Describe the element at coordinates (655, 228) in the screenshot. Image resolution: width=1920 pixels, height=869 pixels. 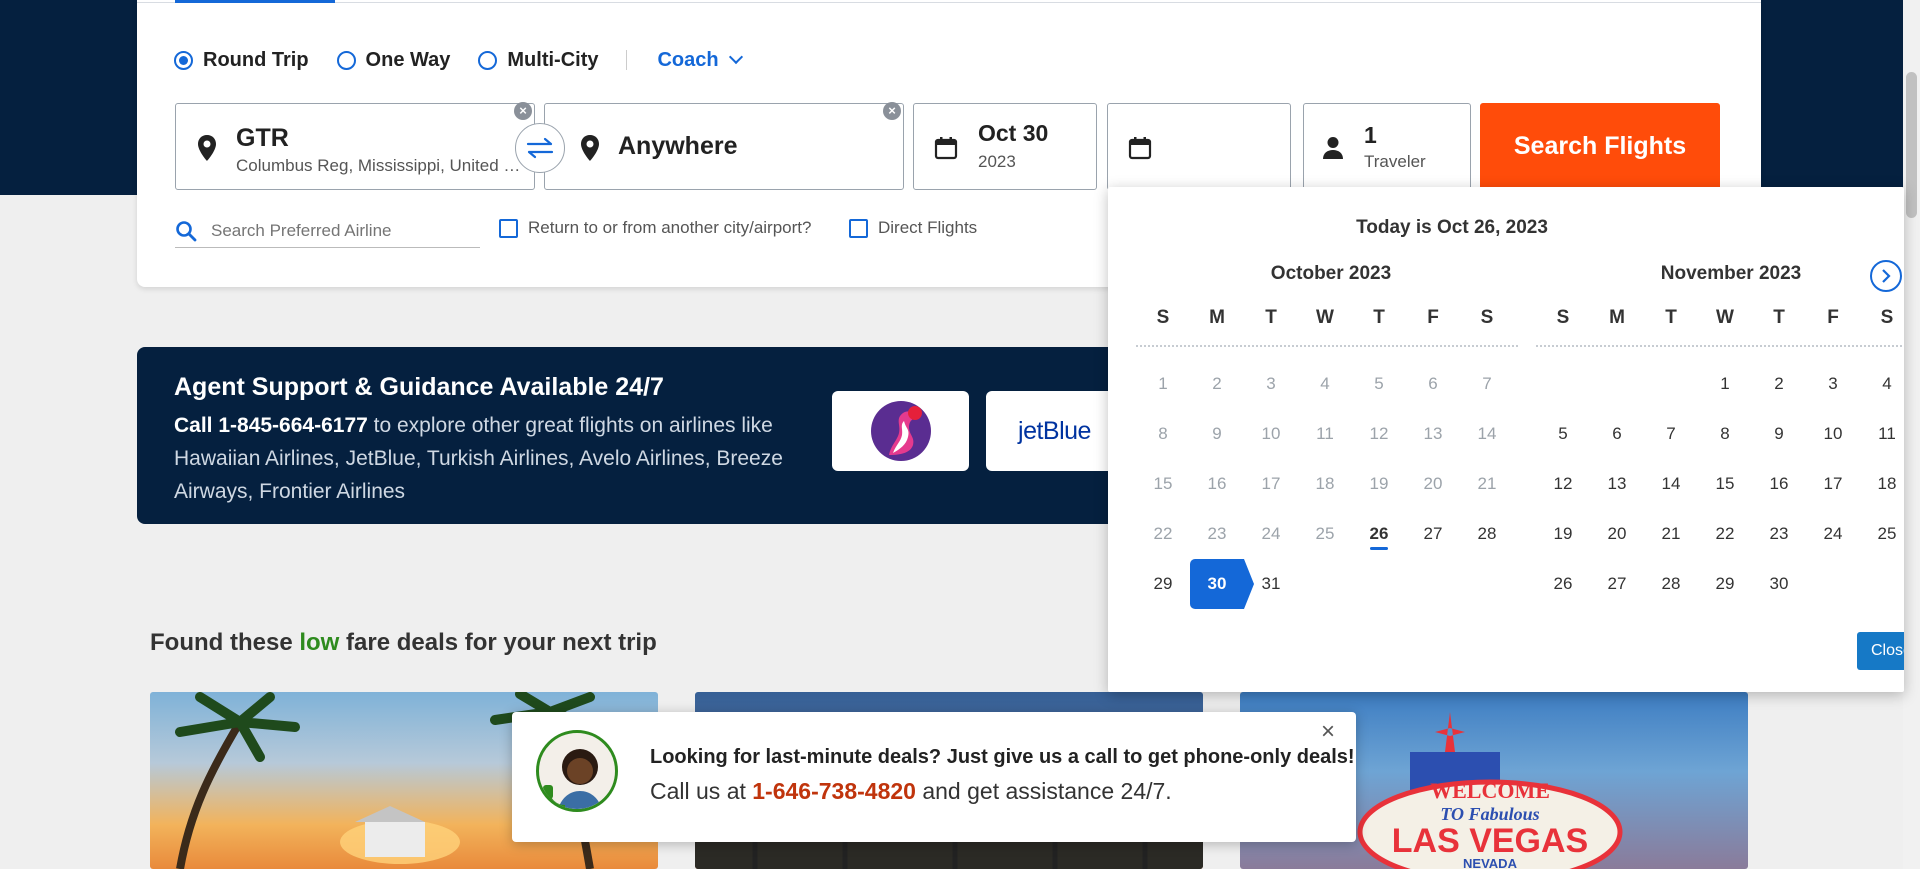
I see `return-other-airport-checkbox: Return to or from another city/airport?` at that location.